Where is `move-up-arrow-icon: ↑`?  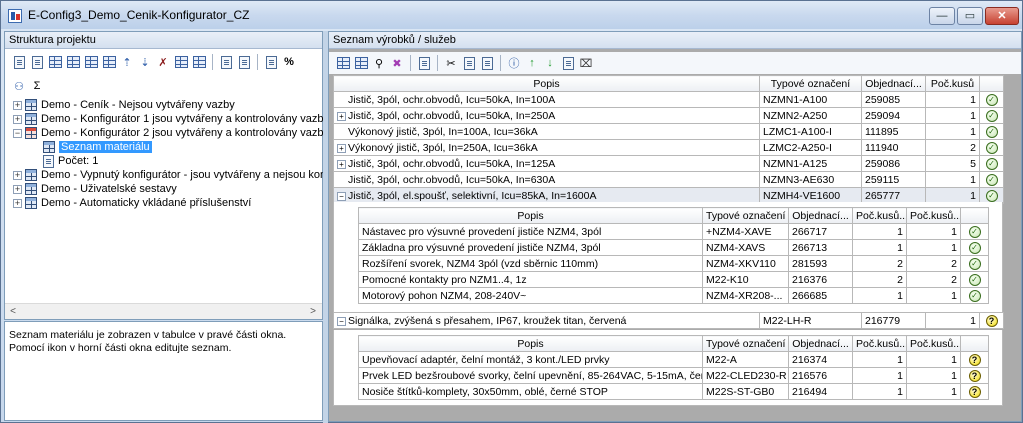
move-up-arrow-icon: ↑ is located at coordinates (532, 63).